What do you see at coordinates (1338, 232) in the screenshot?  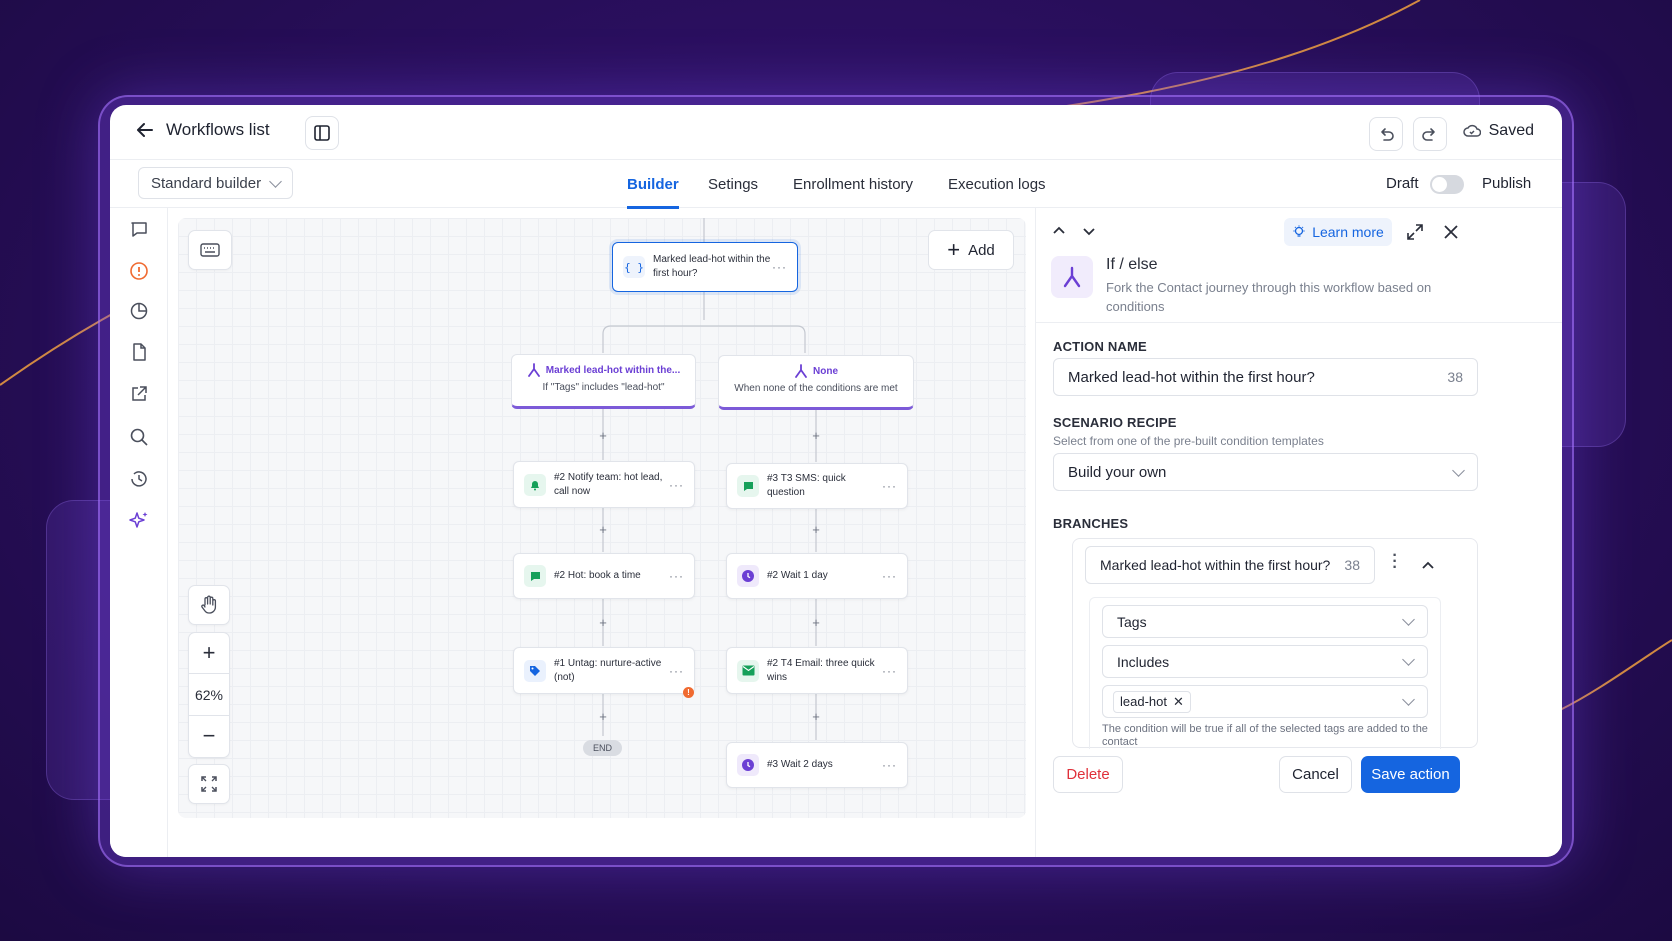 I see `learn-more-button: Learn more` at bounding box center [1338, 232].